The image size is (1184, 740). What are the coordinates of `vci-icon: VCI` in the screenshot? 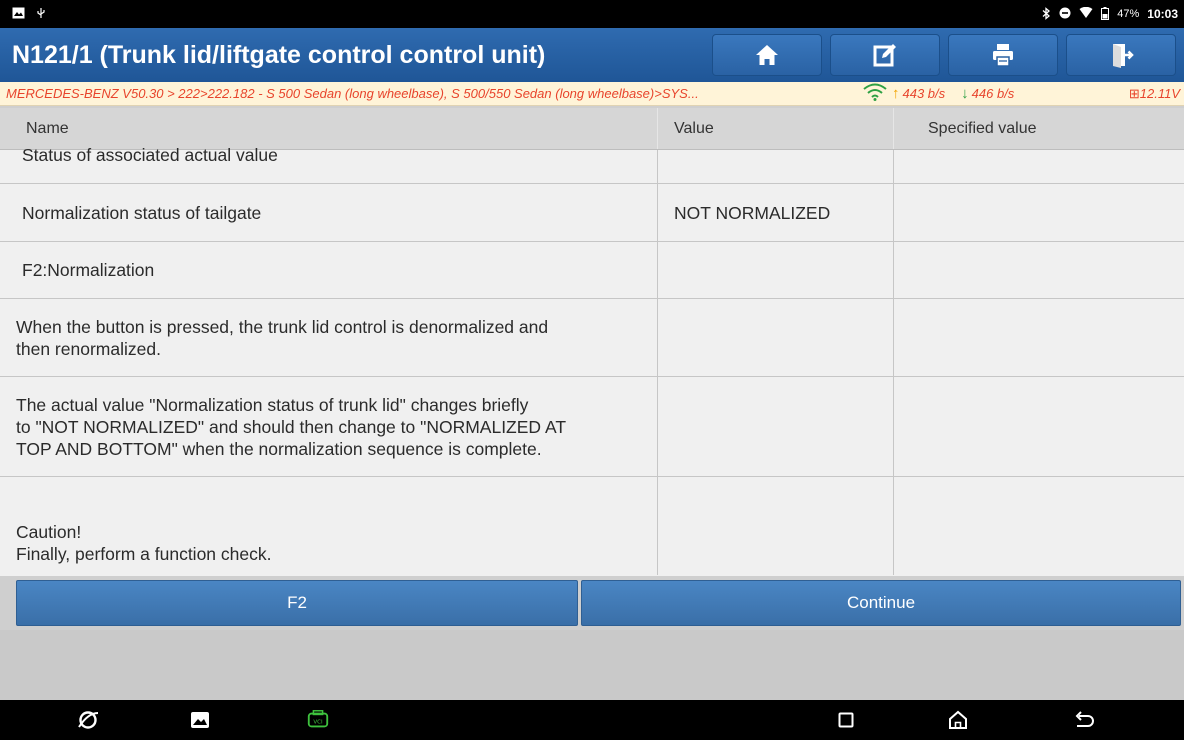 It's located at (318, 720).